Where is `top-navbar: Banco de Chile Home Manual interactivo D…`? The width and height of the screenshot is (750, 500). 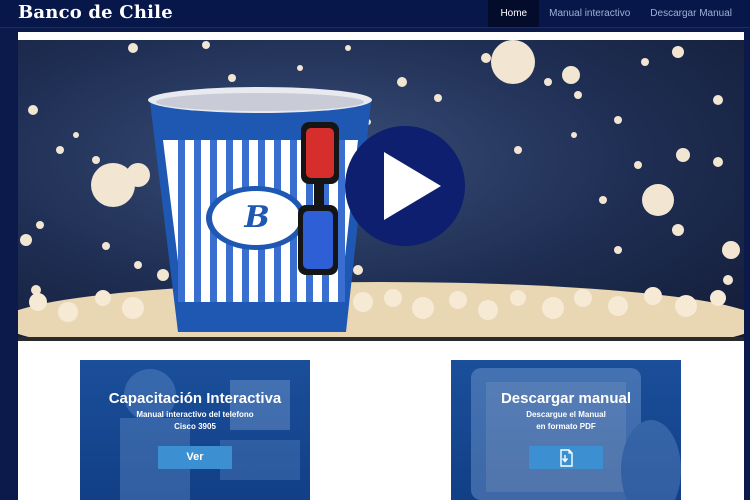
top-navbar: Banco de Chile Home Manual interactivo D… is located at coordinates (375, 14).